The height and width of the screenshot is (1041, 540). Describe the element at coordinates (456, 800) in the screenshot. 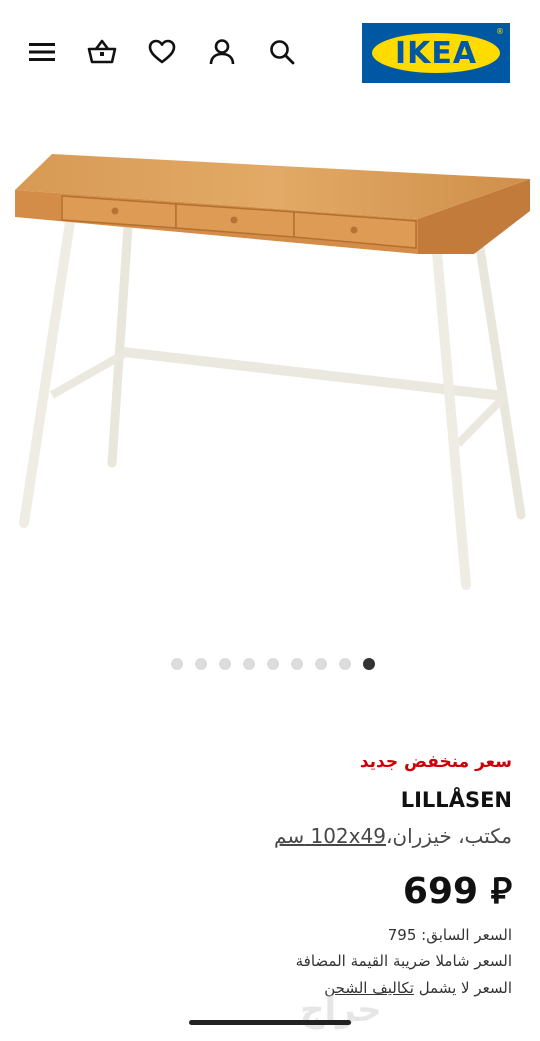

I see `product-name: LILLÅSEN` at that location.